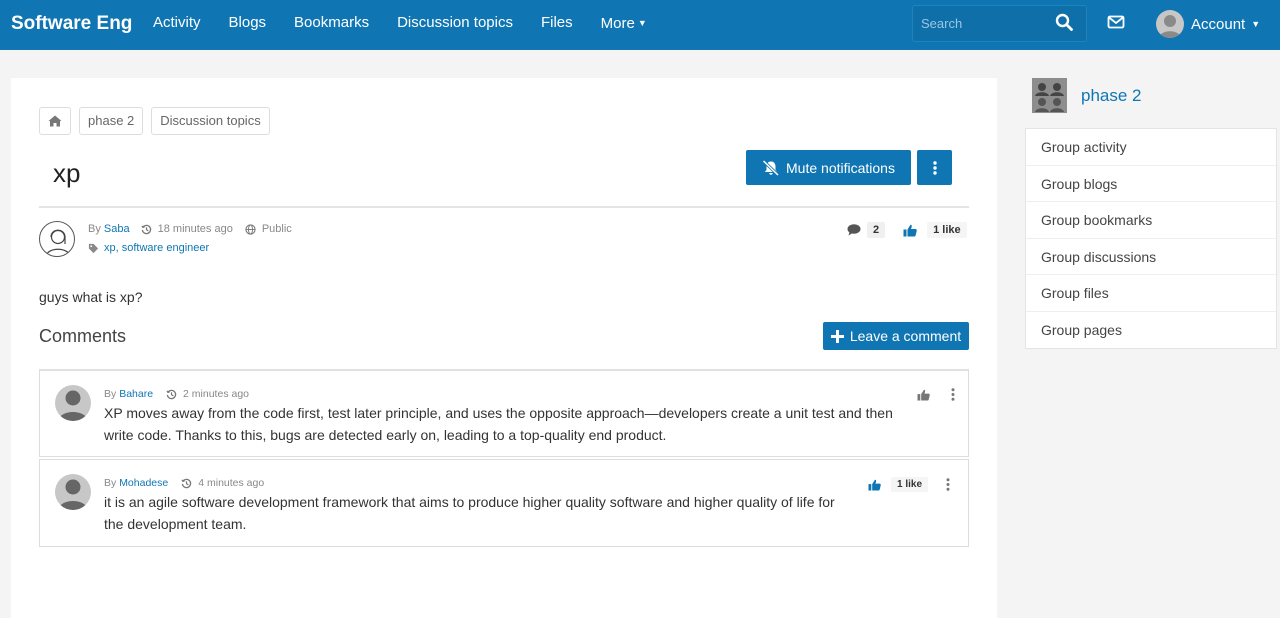  What do you see at coordinates (1111, 96) in the screenshot?
I see `group-name-link: phase 2` at bounding box center [1111, 96].